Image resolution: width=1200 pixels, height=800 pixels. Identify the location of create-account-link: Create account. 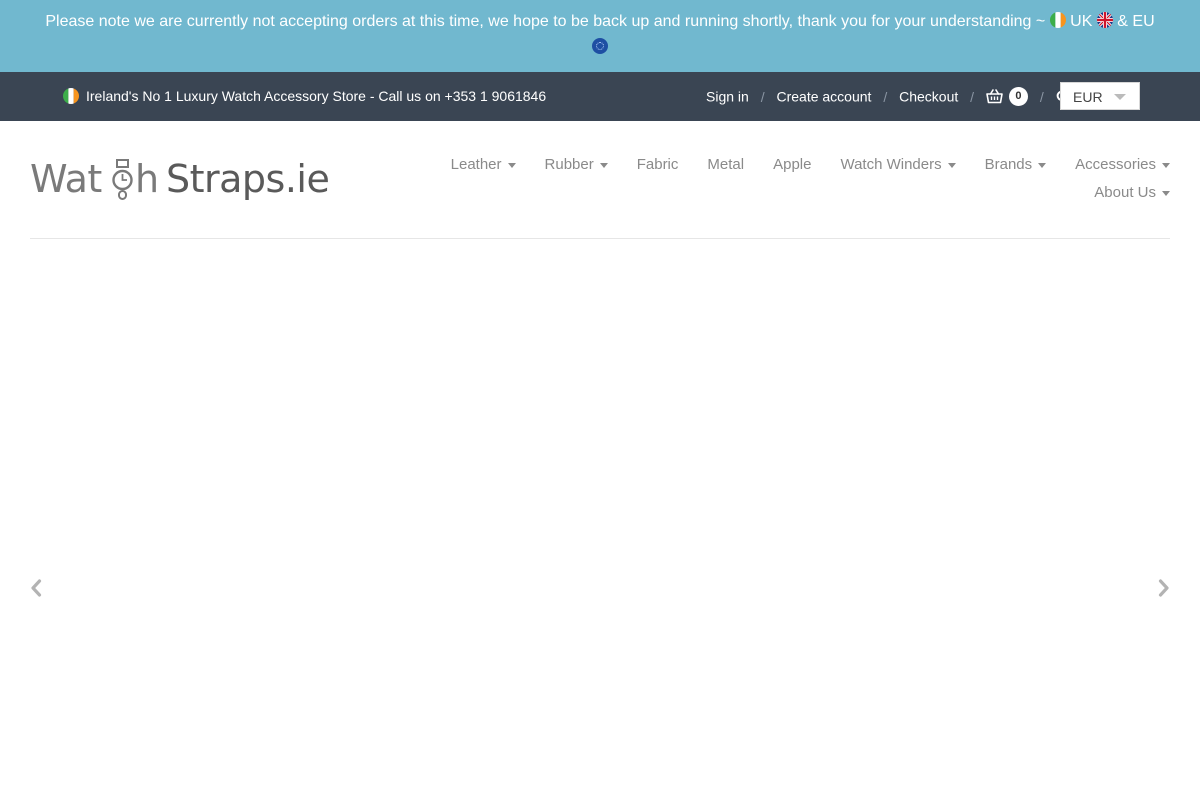
(823, 97).